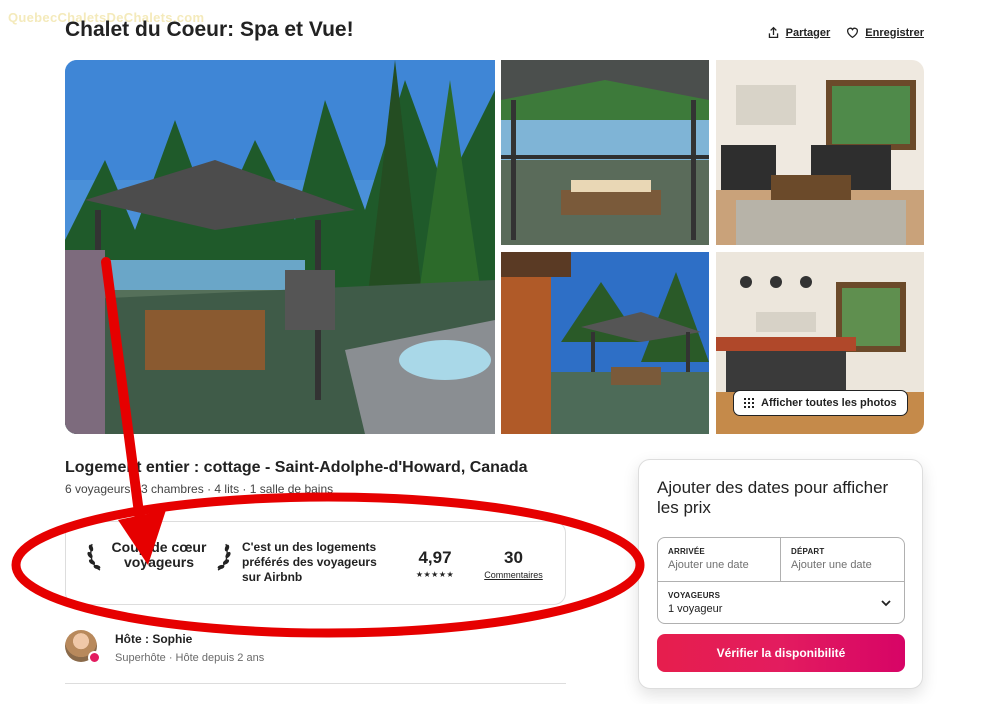 The image size is (1000, 704). Describe the element at coordinates (829, 403) in the screenshot. I see `show-all-photos-label: Afficher toutes les photos` at that location.